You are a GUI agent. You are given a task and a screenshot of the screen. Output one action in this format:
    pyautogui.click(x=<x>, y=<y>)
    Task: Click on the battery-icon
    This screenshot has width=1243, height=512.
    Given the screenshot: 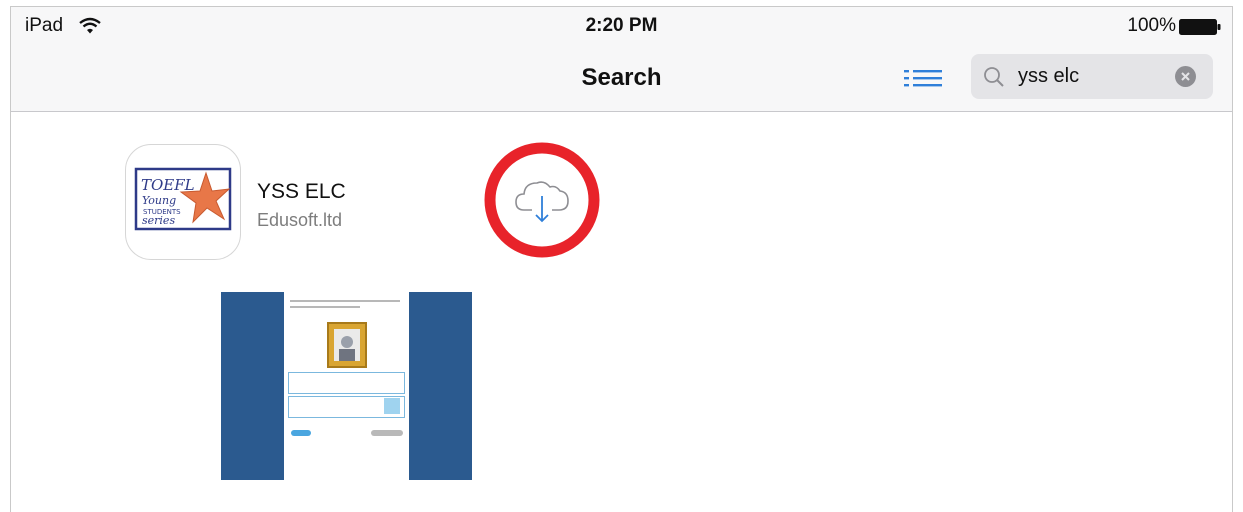 What is the action you would take?
    pyautogui.click(x=1200, y=27)
    